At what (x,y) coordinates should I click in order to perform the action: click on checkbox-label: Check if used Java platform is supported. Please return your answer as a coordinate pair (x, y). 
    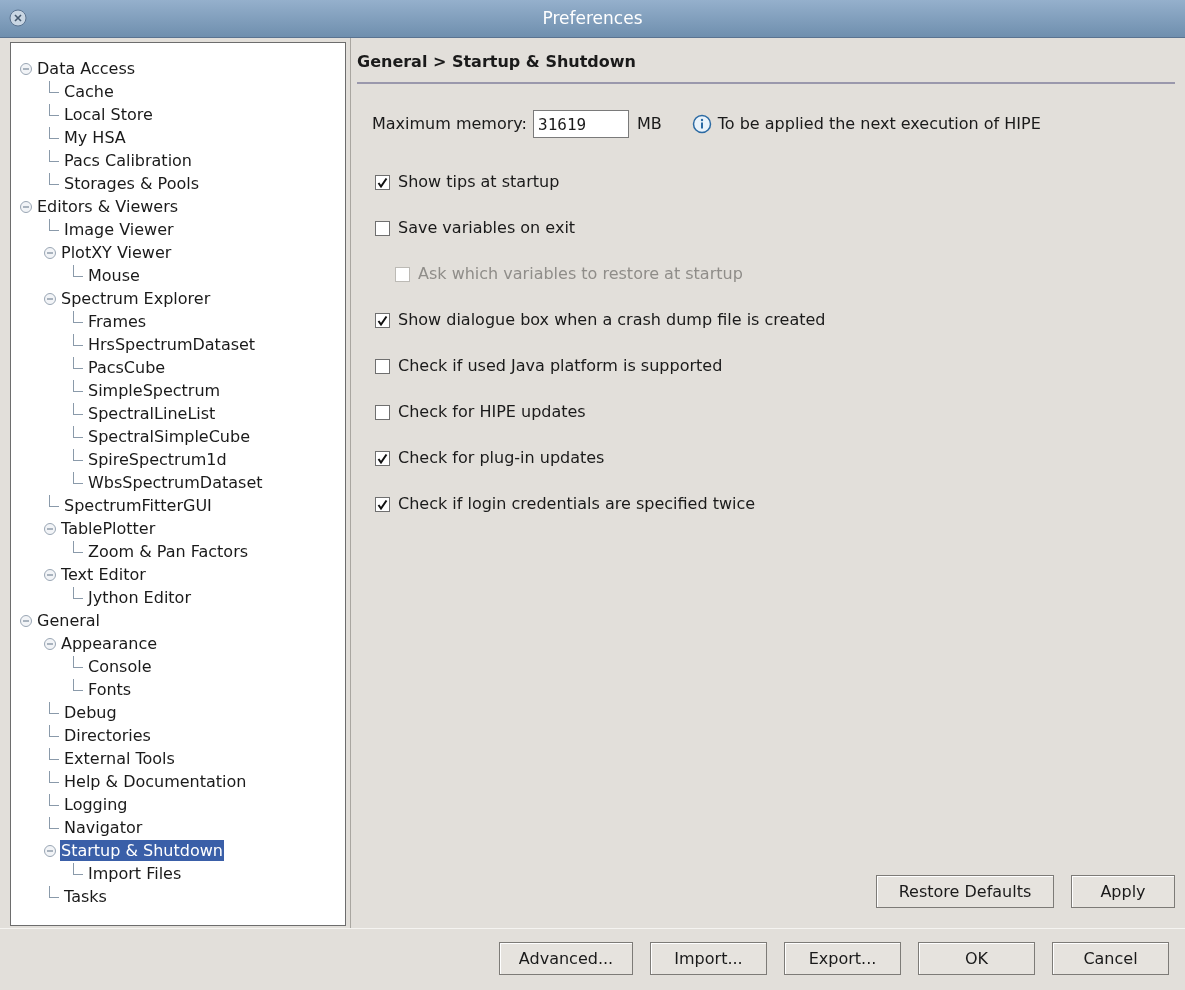
    Looking at the image, I should click on (560, 366).